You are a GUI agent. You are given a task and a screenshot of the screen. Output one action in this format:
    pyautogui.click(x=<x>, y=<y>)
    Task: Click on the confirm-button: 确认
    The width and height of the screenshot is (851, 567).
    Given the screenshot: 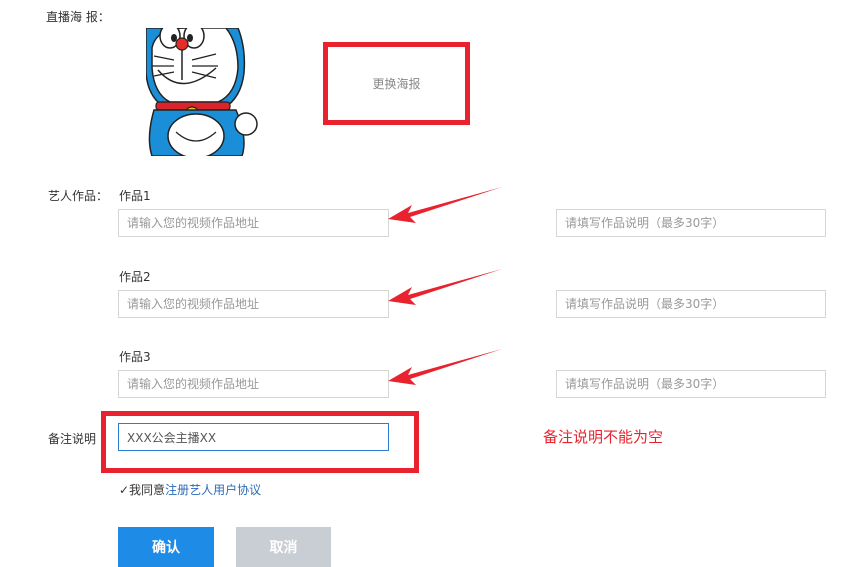 What is the action you would take?
    pyautogui.click(x=166, y=547)
    